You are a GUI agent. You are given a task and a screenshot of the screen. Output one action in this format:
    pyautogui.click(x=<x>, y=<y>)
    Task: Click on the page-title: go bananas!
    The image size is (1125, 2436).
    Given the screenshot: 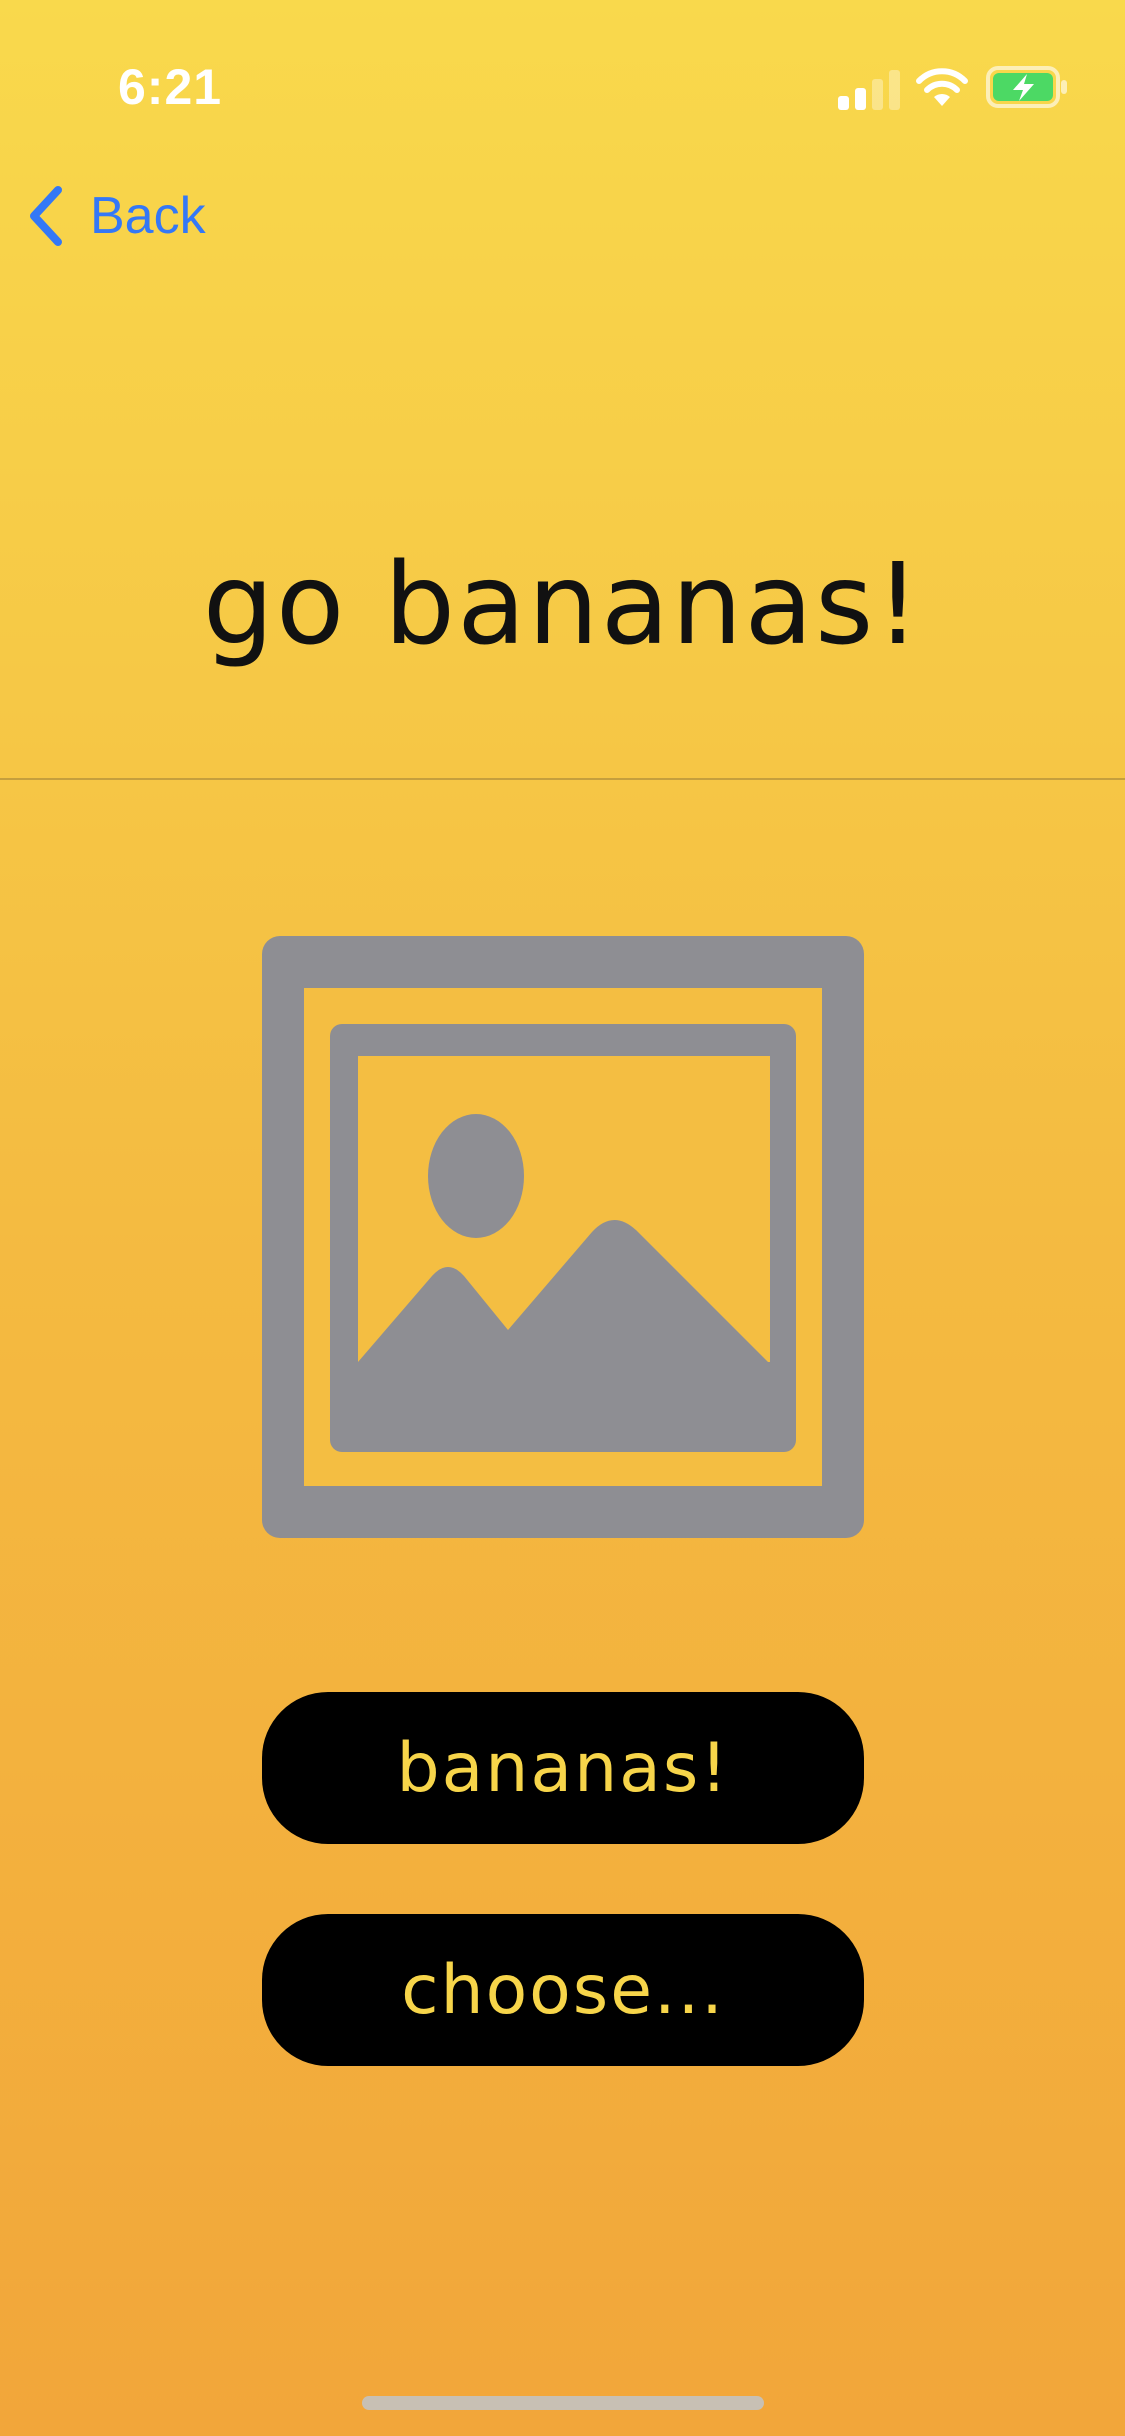 What is the action you would take?
    pyautogui.click(x=562, y=605)
    